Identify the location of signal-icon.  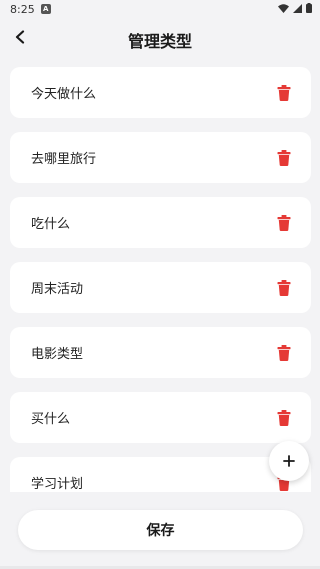
(297, 9).